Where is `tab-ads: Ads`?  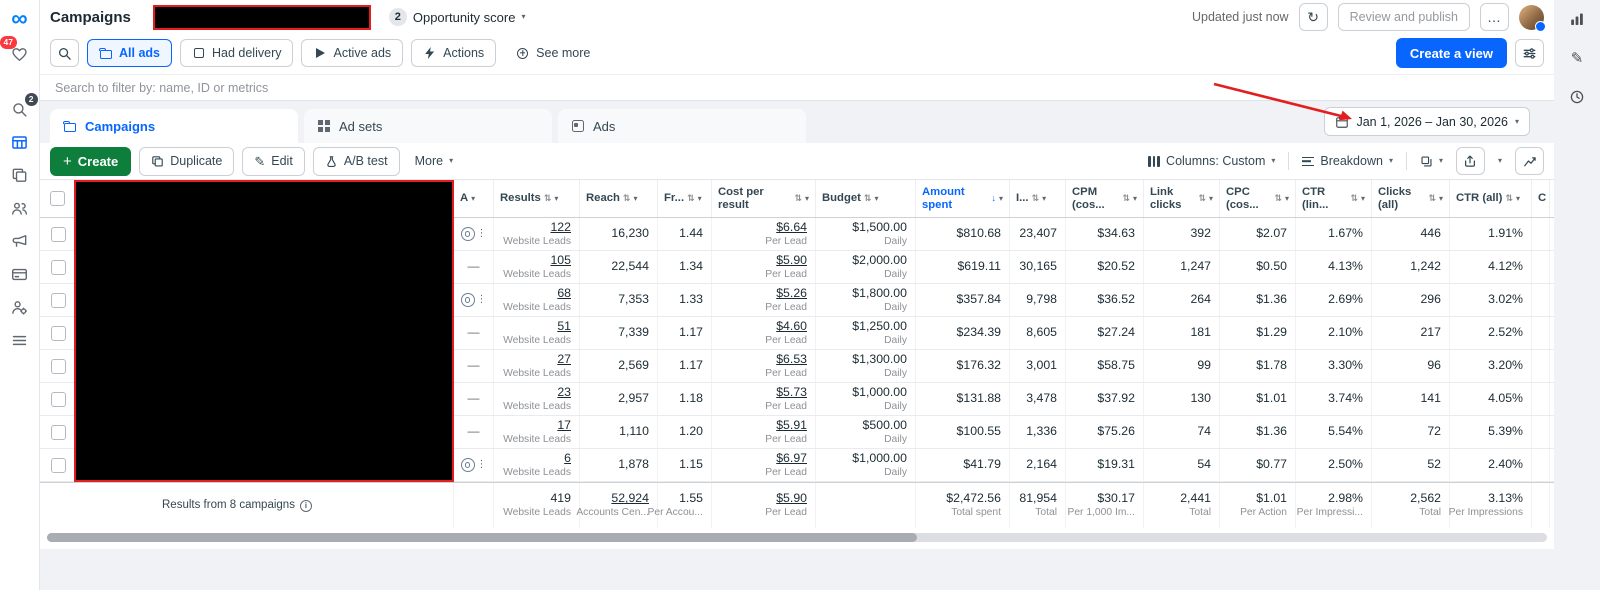
tab-ads: Ads is located at coordinates (682, 126).